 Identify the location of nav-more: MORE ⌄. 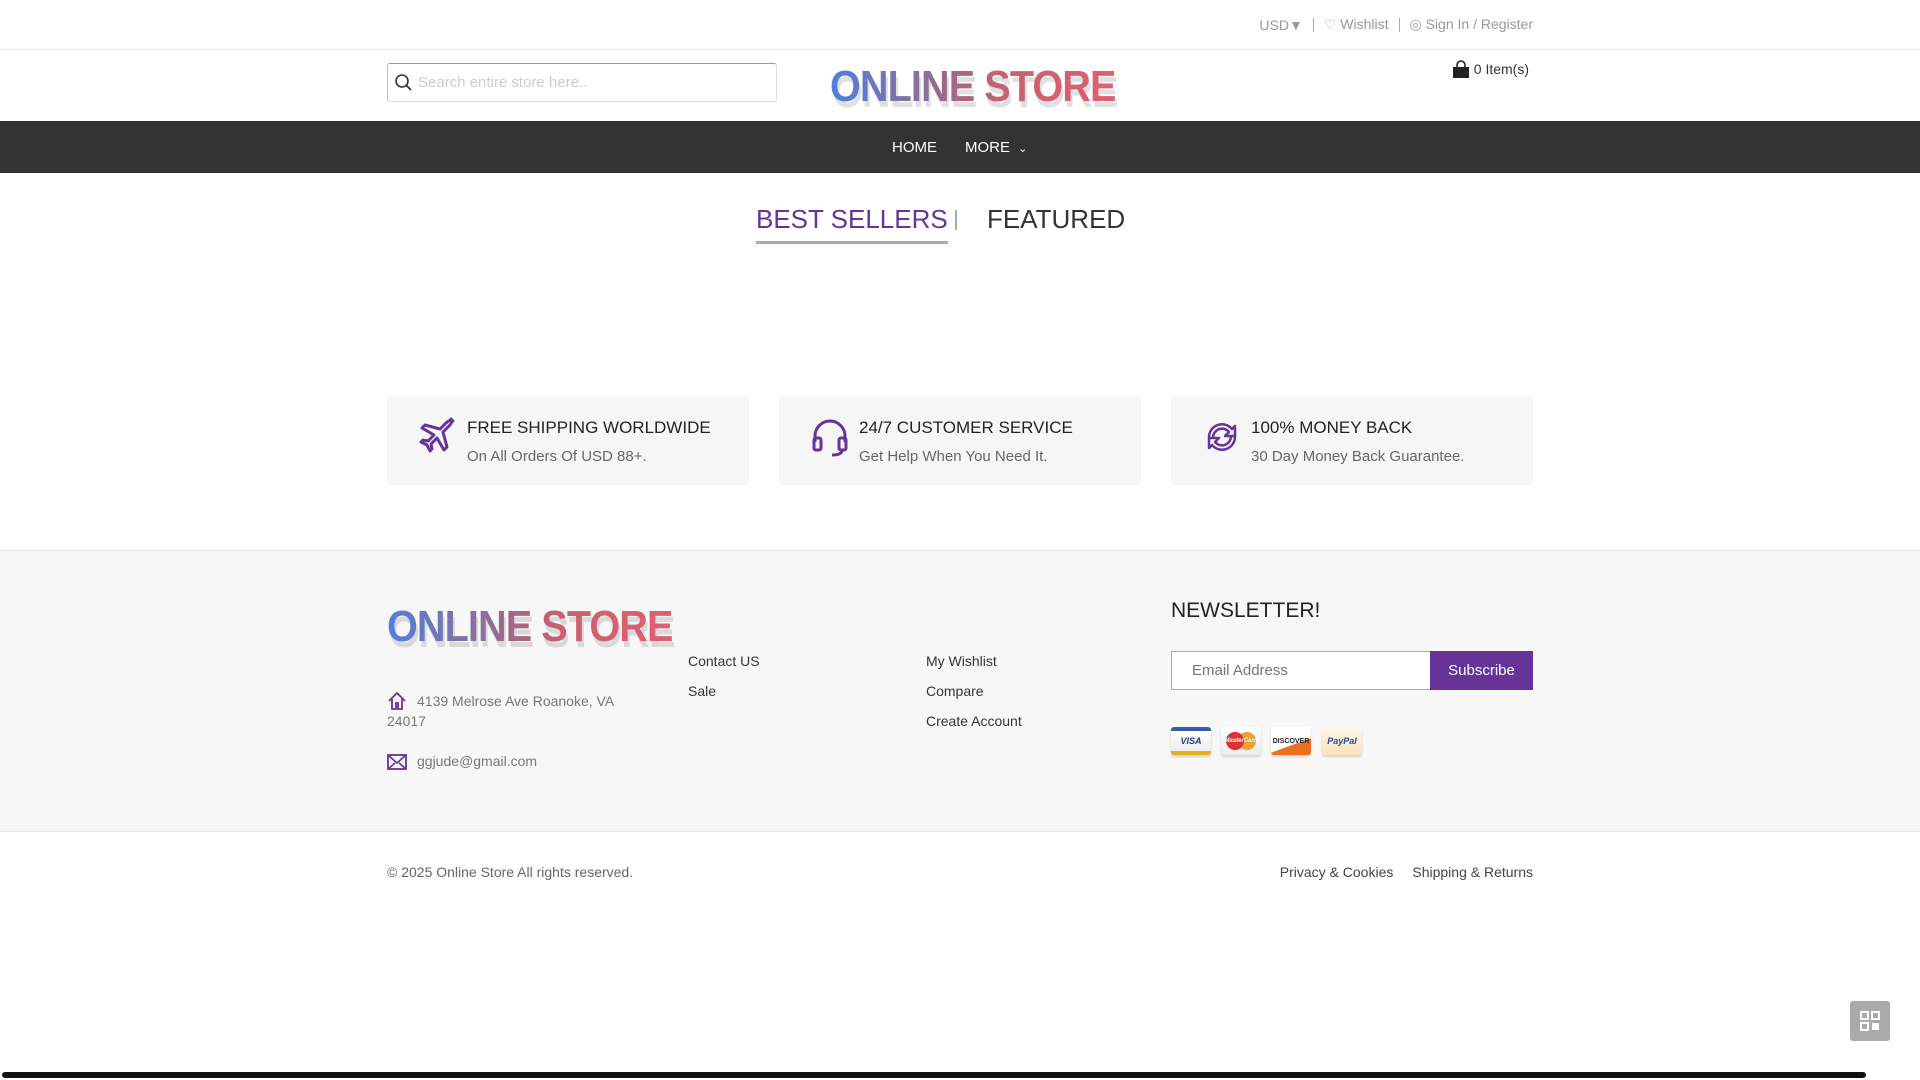
(996, 147).